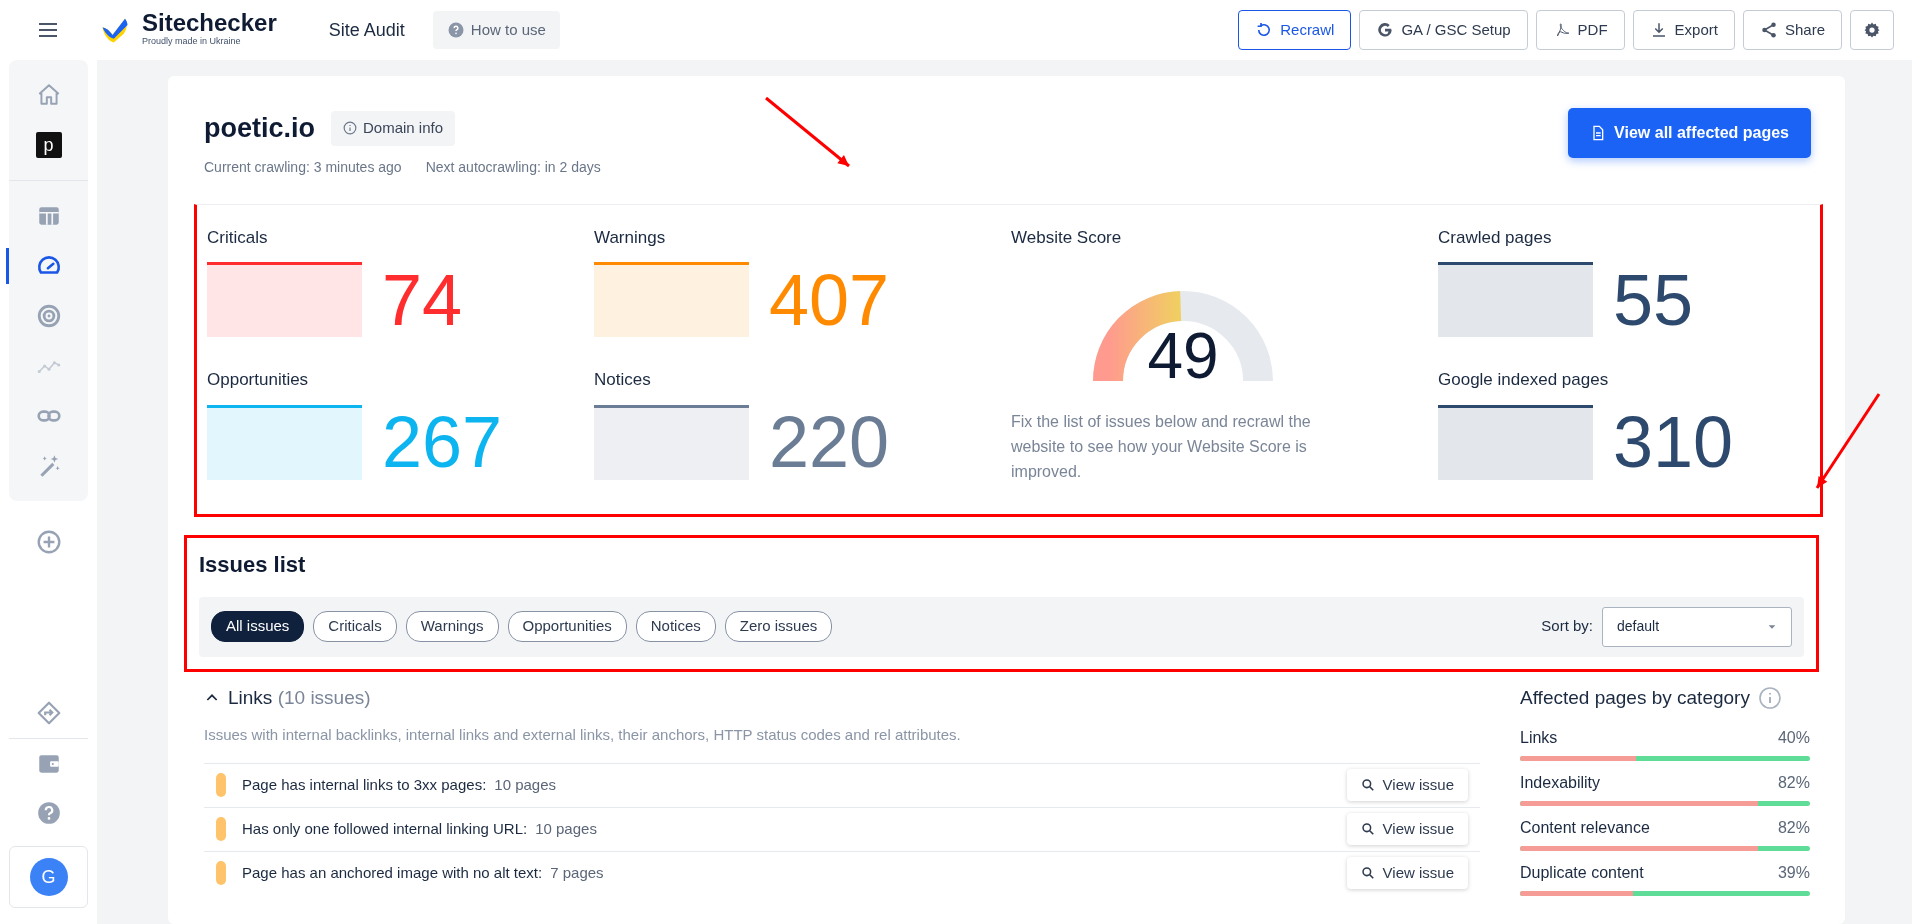 The image size is (1912, 924). I want to click on affected-title: Affected pages by category, so click(1635, 697).